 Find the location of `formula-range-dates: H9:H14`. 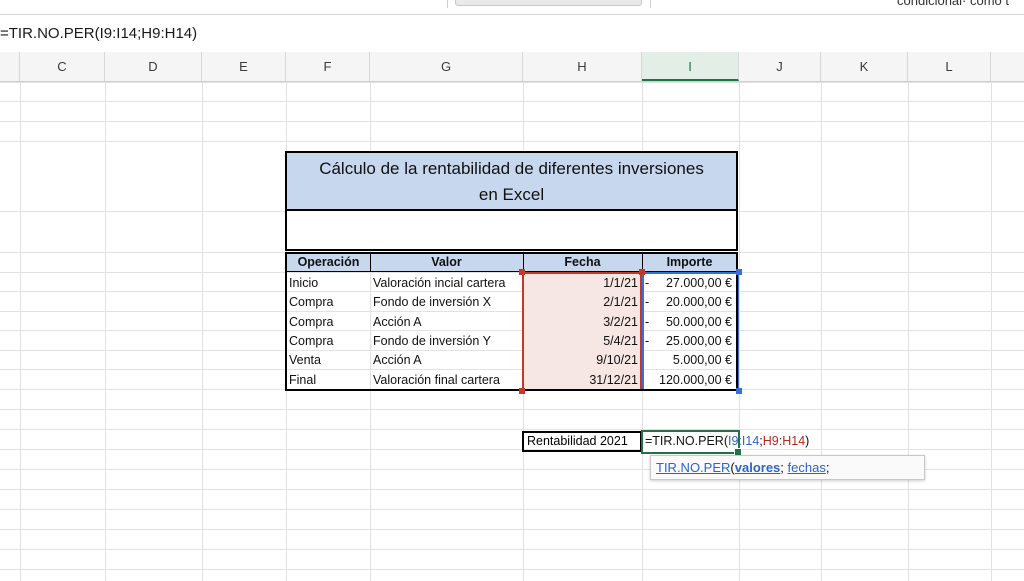

formula-range-dates: H9:H14 is located at coordinates (784, 441).